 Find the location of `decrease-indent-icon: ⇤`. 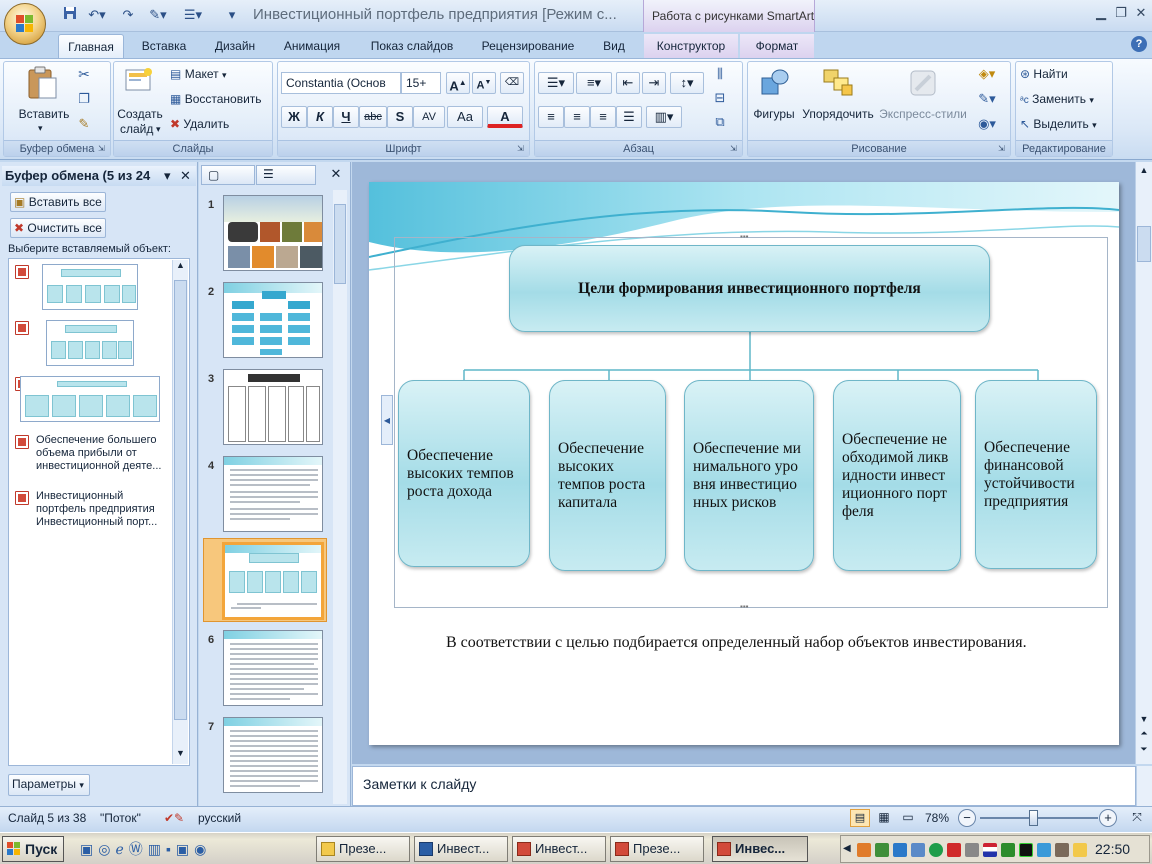

decrease-indent-icon: ⇤ is located at coordinates (628, 83).